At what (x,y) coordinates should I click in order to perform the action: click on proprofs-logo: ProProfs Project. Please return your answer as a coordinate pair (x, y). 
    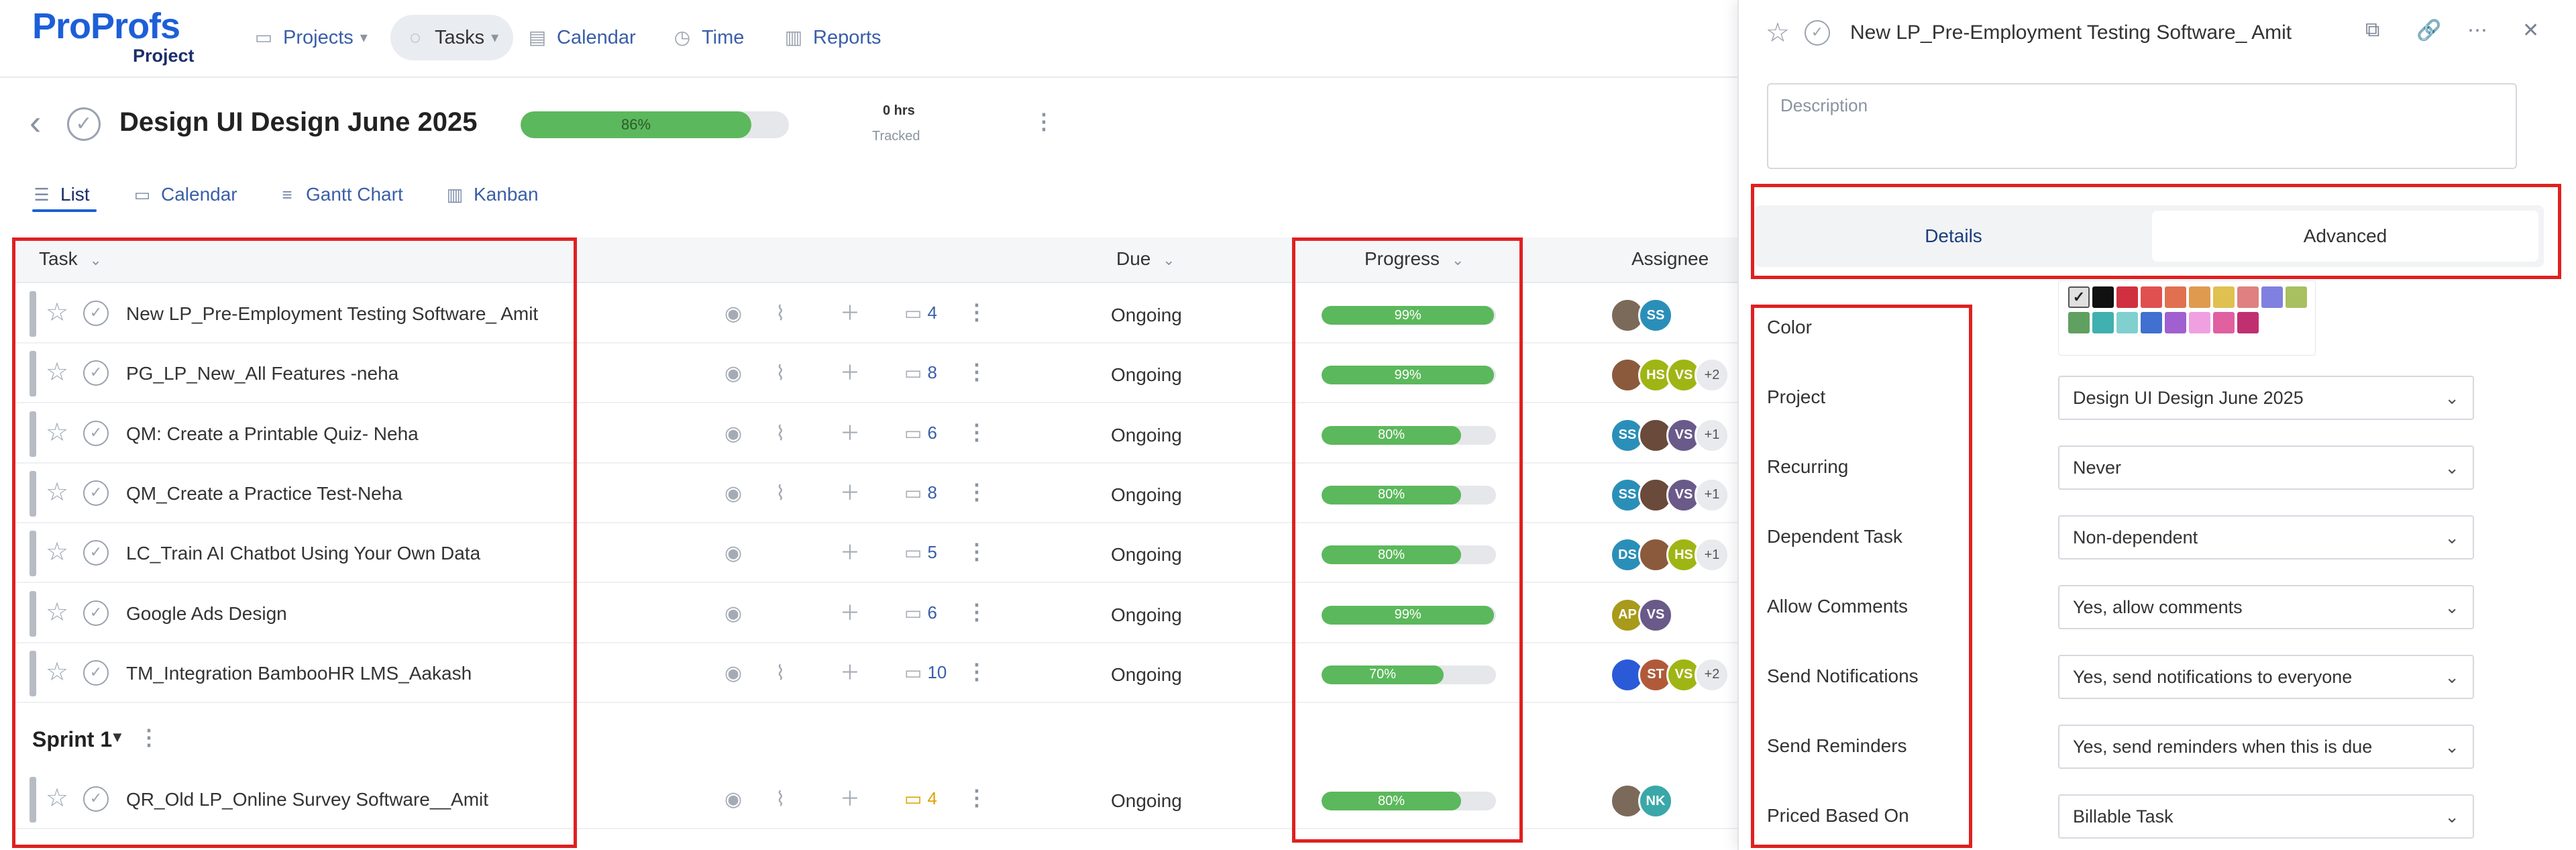
    Looking at the image, I should click on (116, 37).